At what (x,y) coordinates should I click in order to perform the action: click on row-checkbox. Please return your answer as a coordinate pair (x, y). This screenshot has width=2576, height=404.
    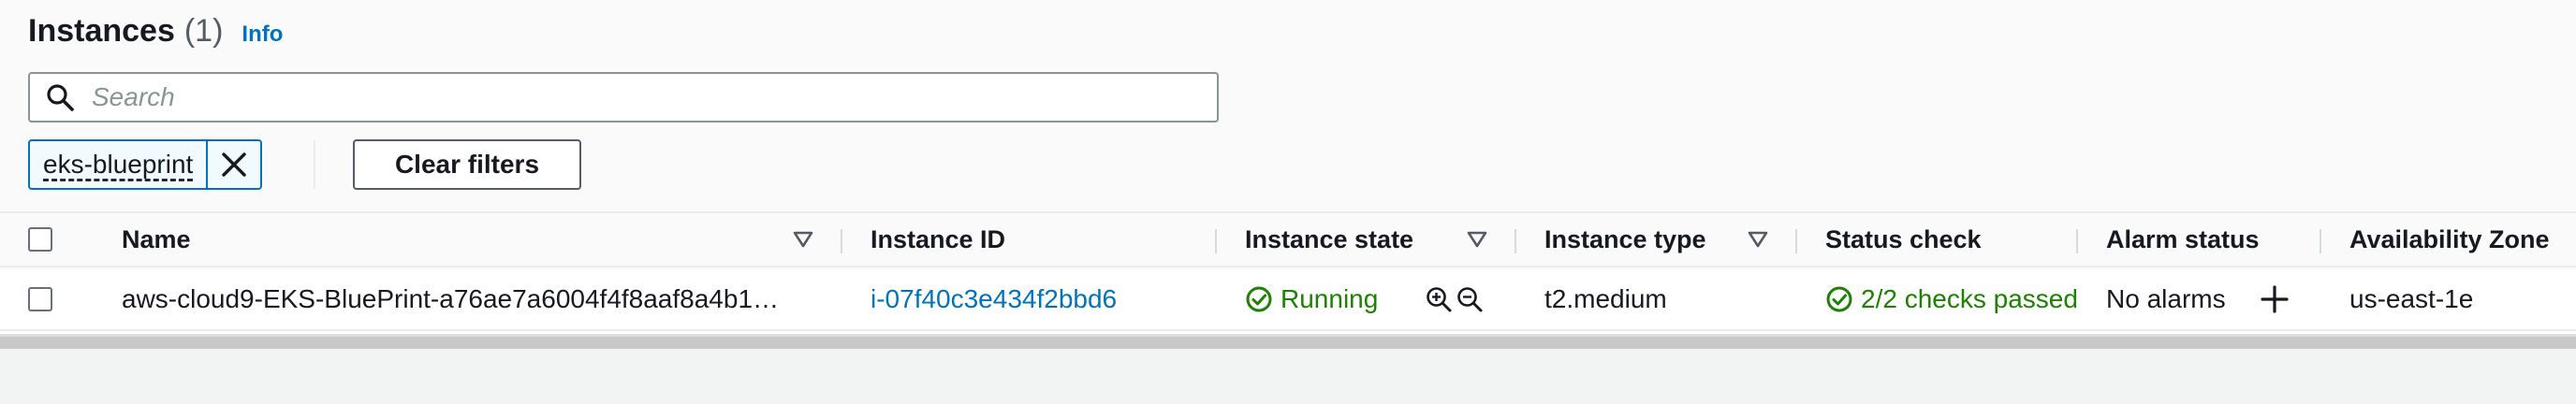
    Looking at the image, I should click on (40, 299).